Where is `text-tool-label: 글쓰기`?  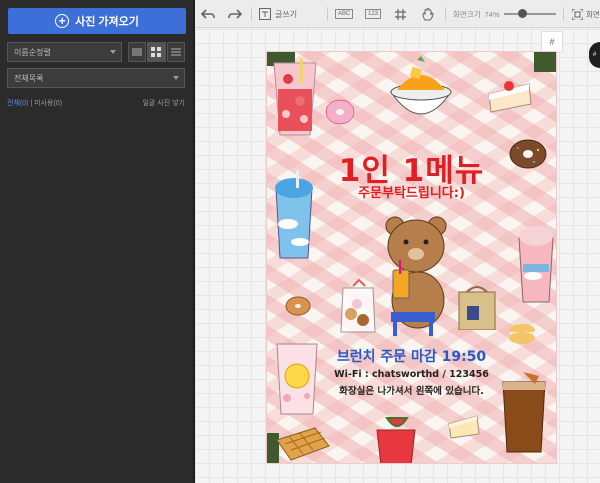
text-tool-label: 글쓰기 is located at coordinates (286, 14).